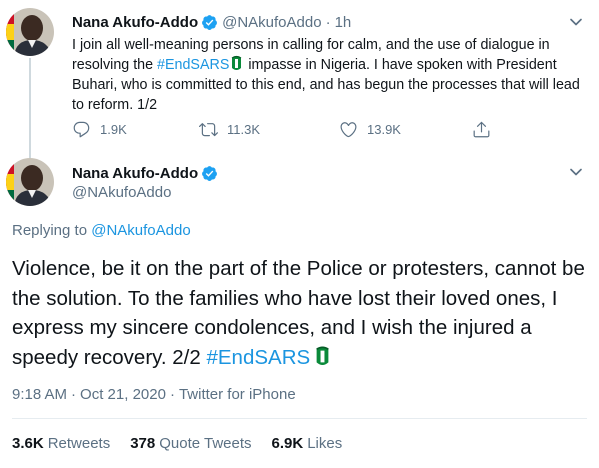 The height and width of the screenshot is (468, 599). I want to click on engagement-stats: 3.6K Retweets 378 Quote Tweets 6.9K Likes, so click(187, 443).